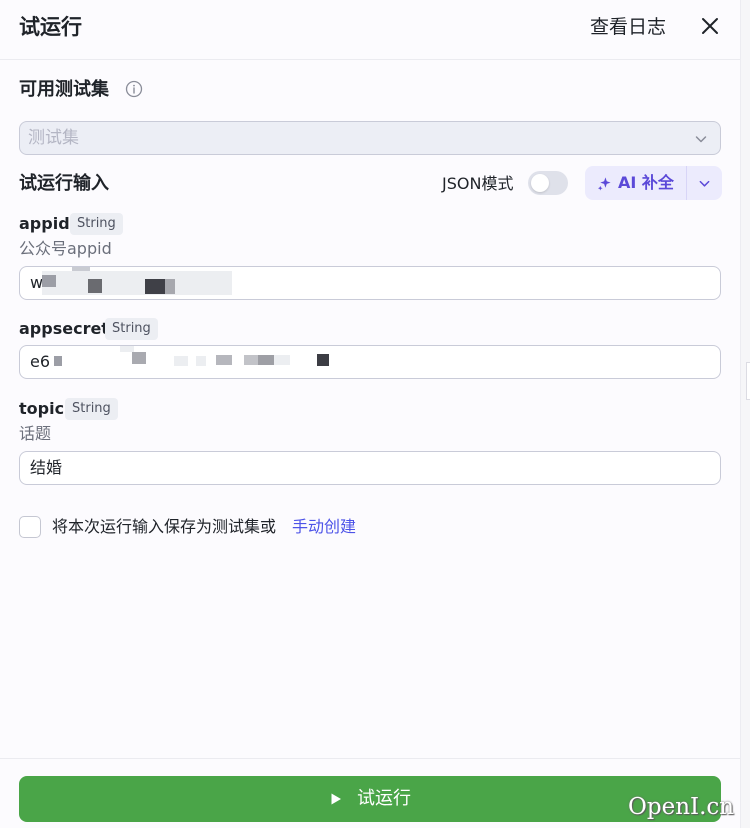 The width and height of the screenshot is (750, 828). What do you see at coordinates (646, 182) in the screenshot?
I see `ai-complete-label: AI 补全` at bounding box center [646, 182].